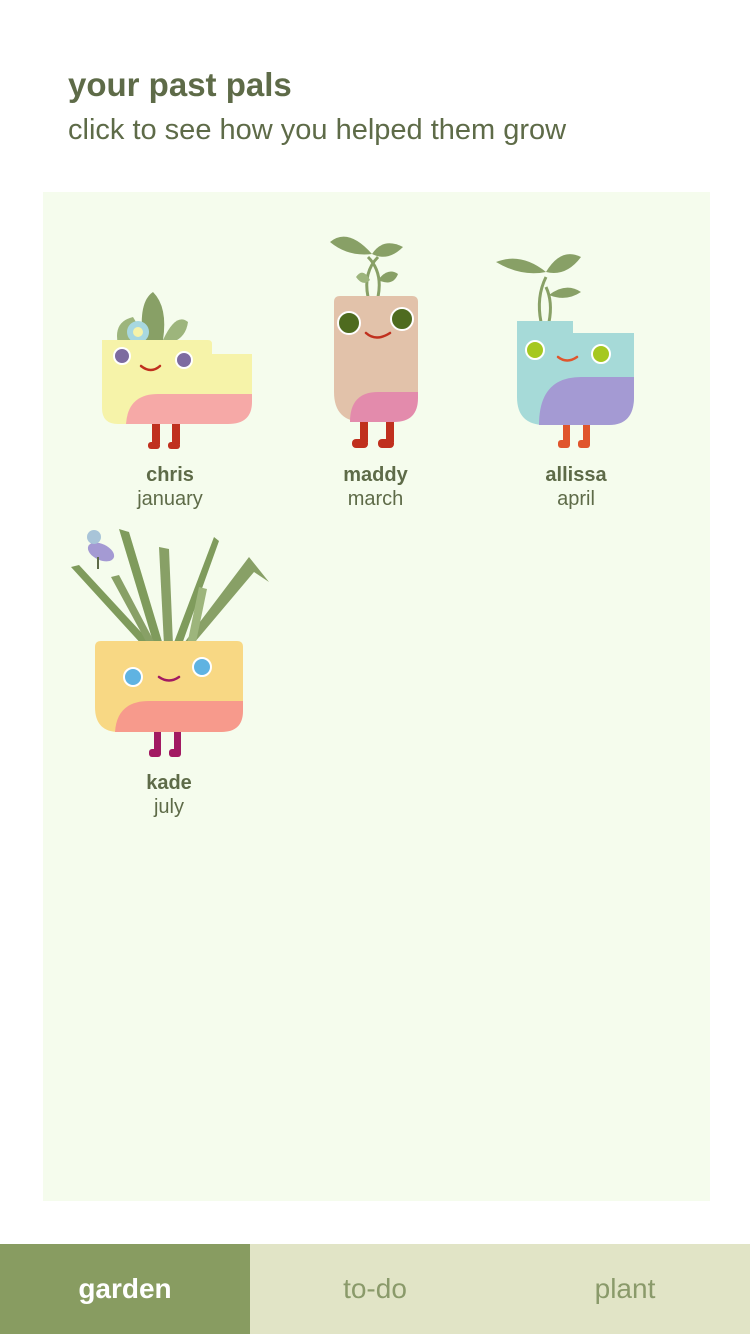 Image resolution: width=750 pixels, height=1334 pixels. Describe the element at coordinates (576, 499) in the screenshot. I see `pal-month: april` at that location.